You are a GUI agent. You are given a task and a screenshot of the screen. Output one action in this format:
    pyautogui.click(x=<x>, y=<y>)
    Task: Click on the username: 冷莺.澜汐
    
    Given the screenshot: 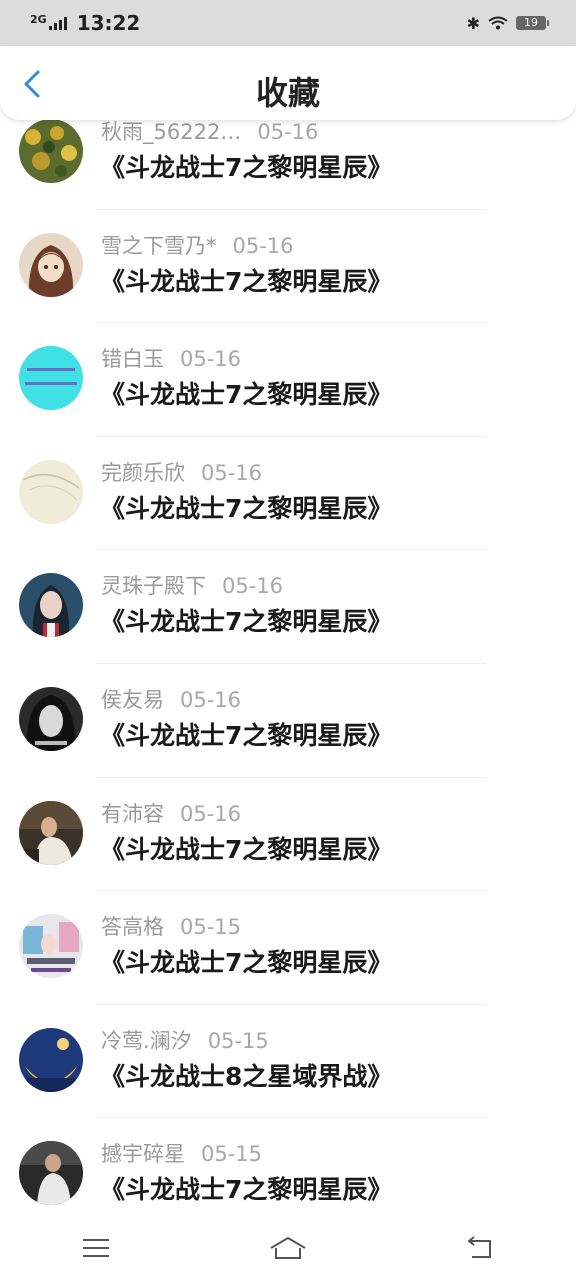 What is the action you would take?
    pyautogui.click(x=146, y=1040)
    